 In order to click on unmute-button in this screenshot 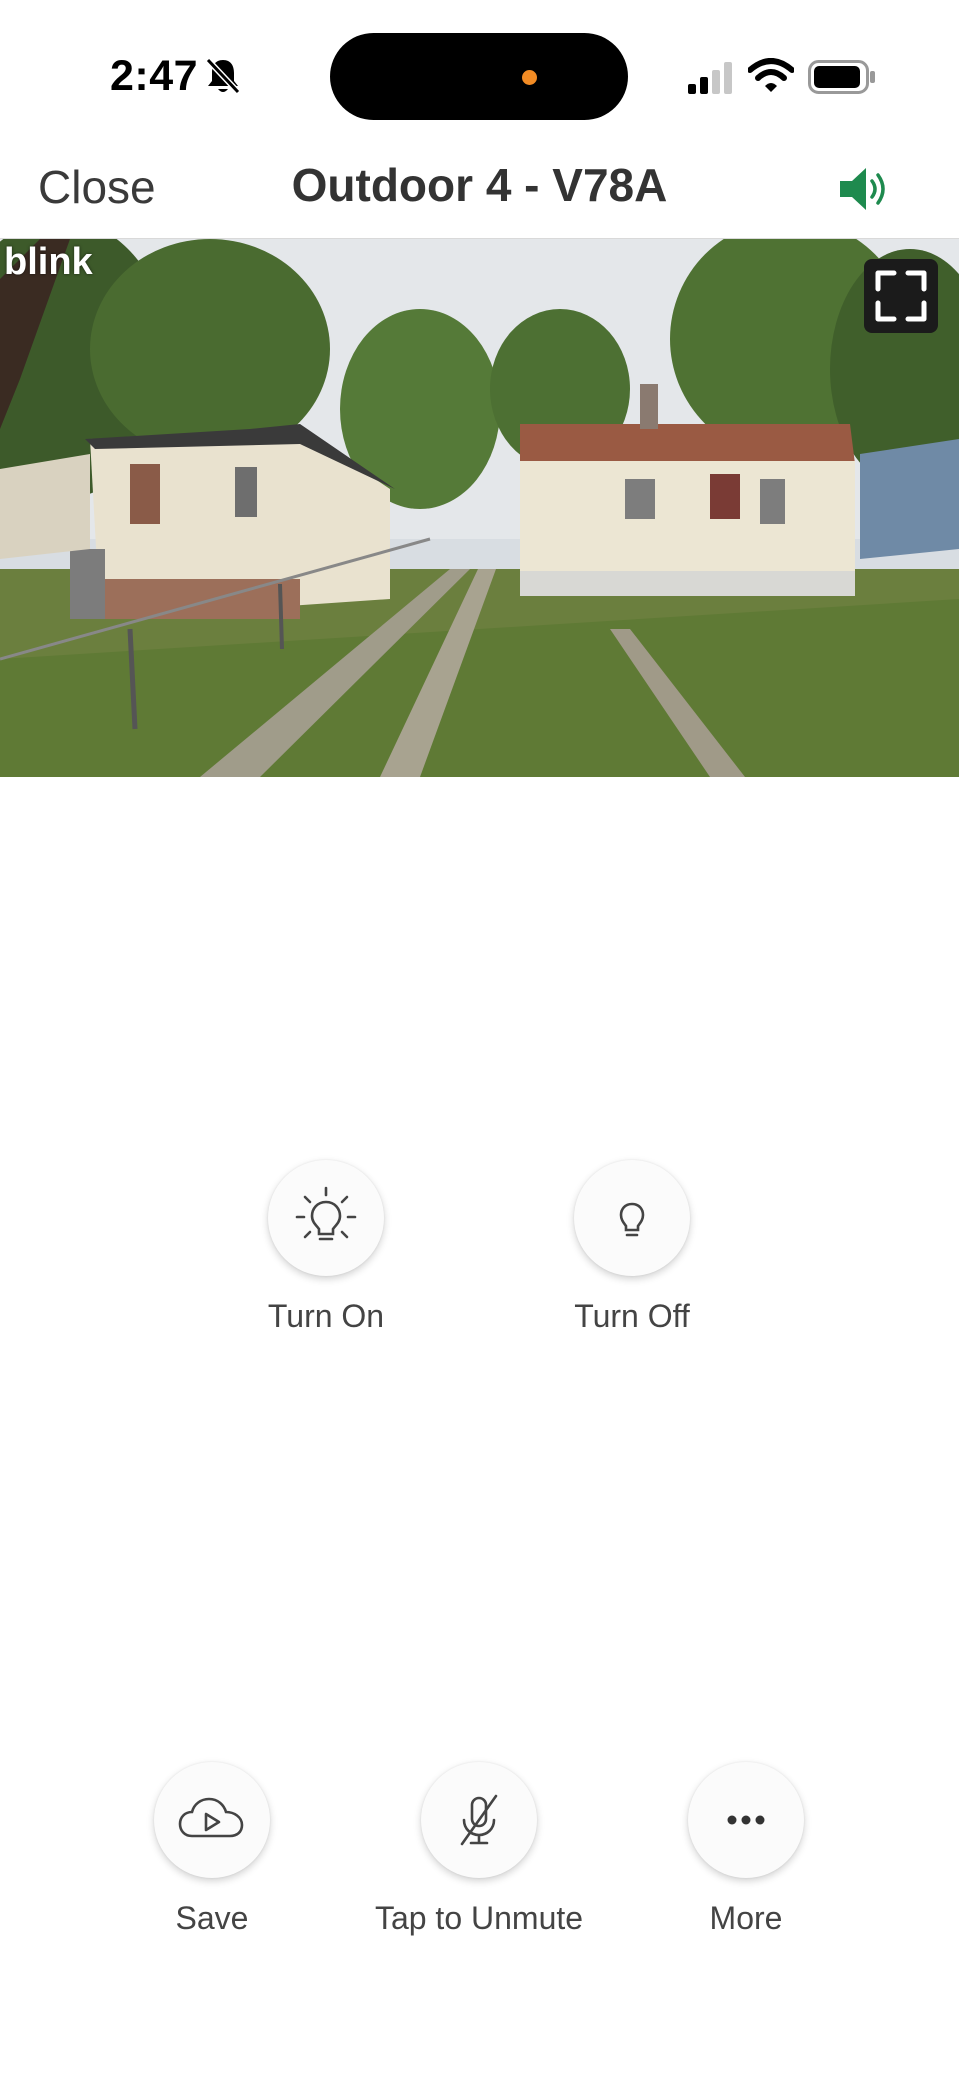, I will do `click(479, 1820)`.